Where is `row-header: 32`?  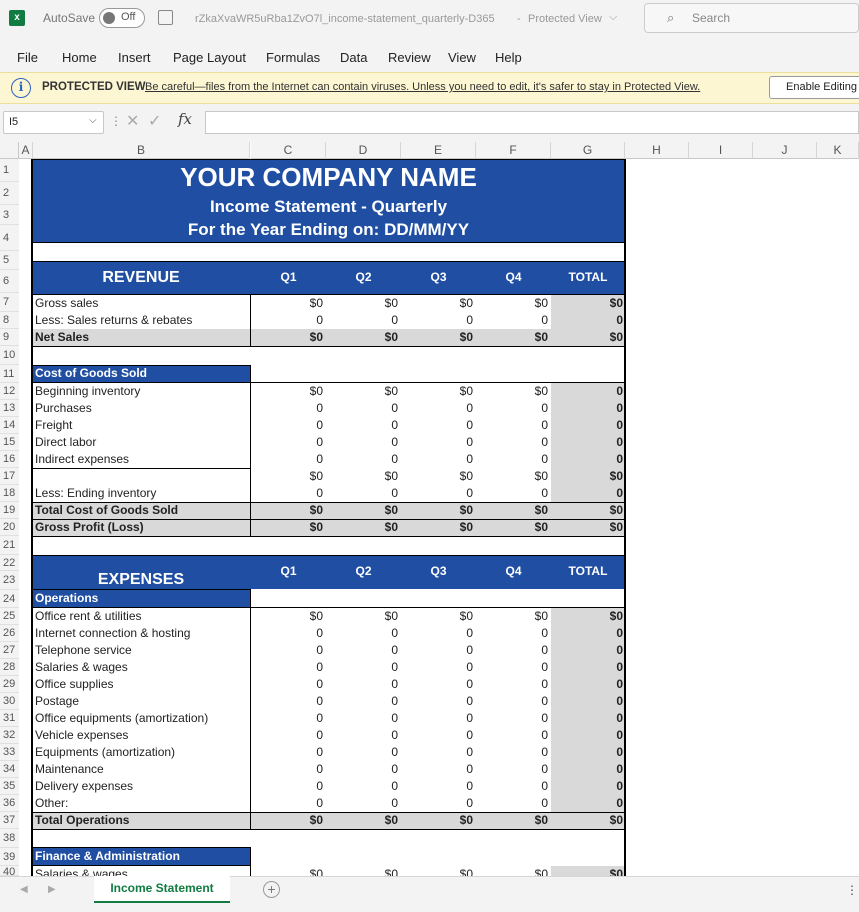
row-header: 32 is located at coordinates (9, 735).